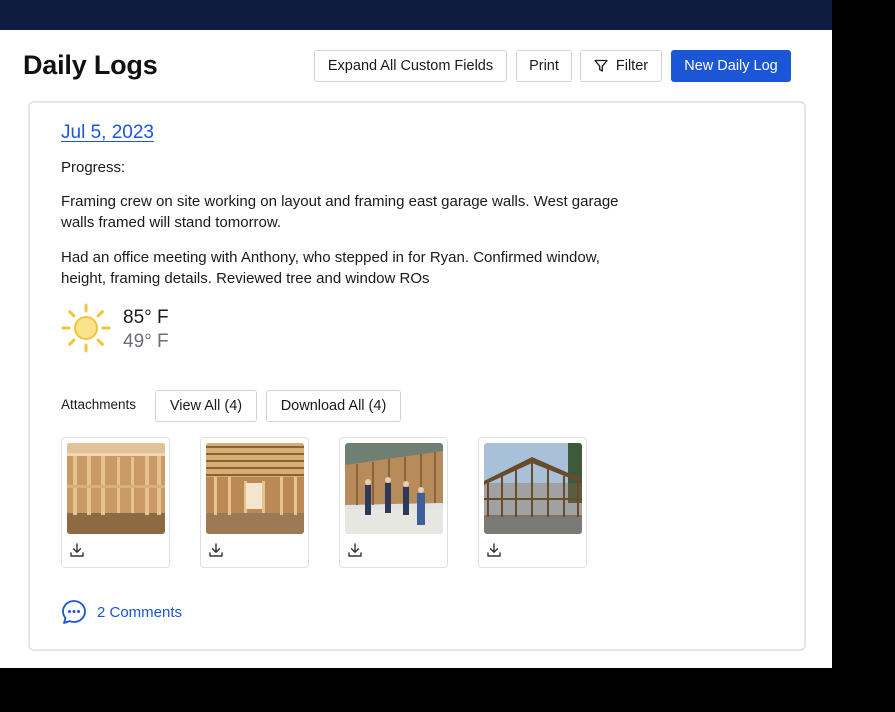 The width and height of the screenshot is (895, 712). Describe the element at coordinates (731, 66) in the screenshot. I see `new-daily-log-button: New Daily Log` at that location.